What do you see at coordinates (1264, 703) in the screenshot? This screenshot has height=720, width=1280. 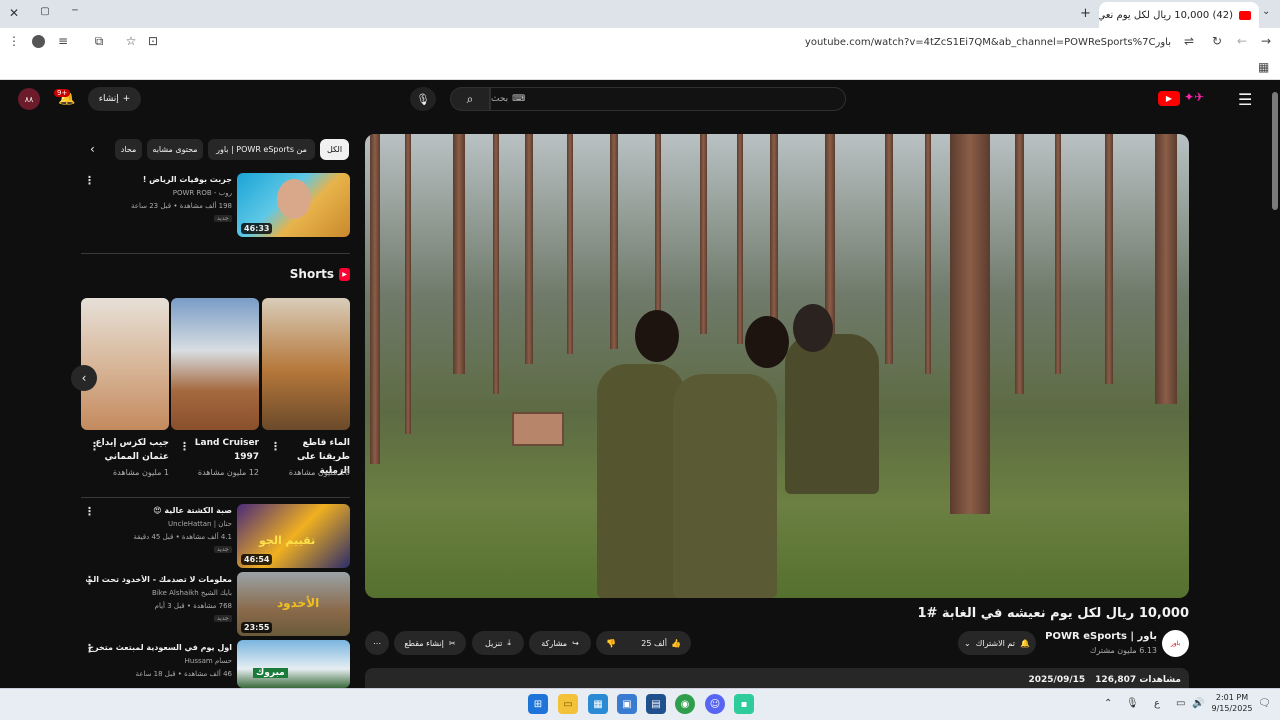 I see `notification-center-icon: 🗨` at bounding box center [1264, 703].